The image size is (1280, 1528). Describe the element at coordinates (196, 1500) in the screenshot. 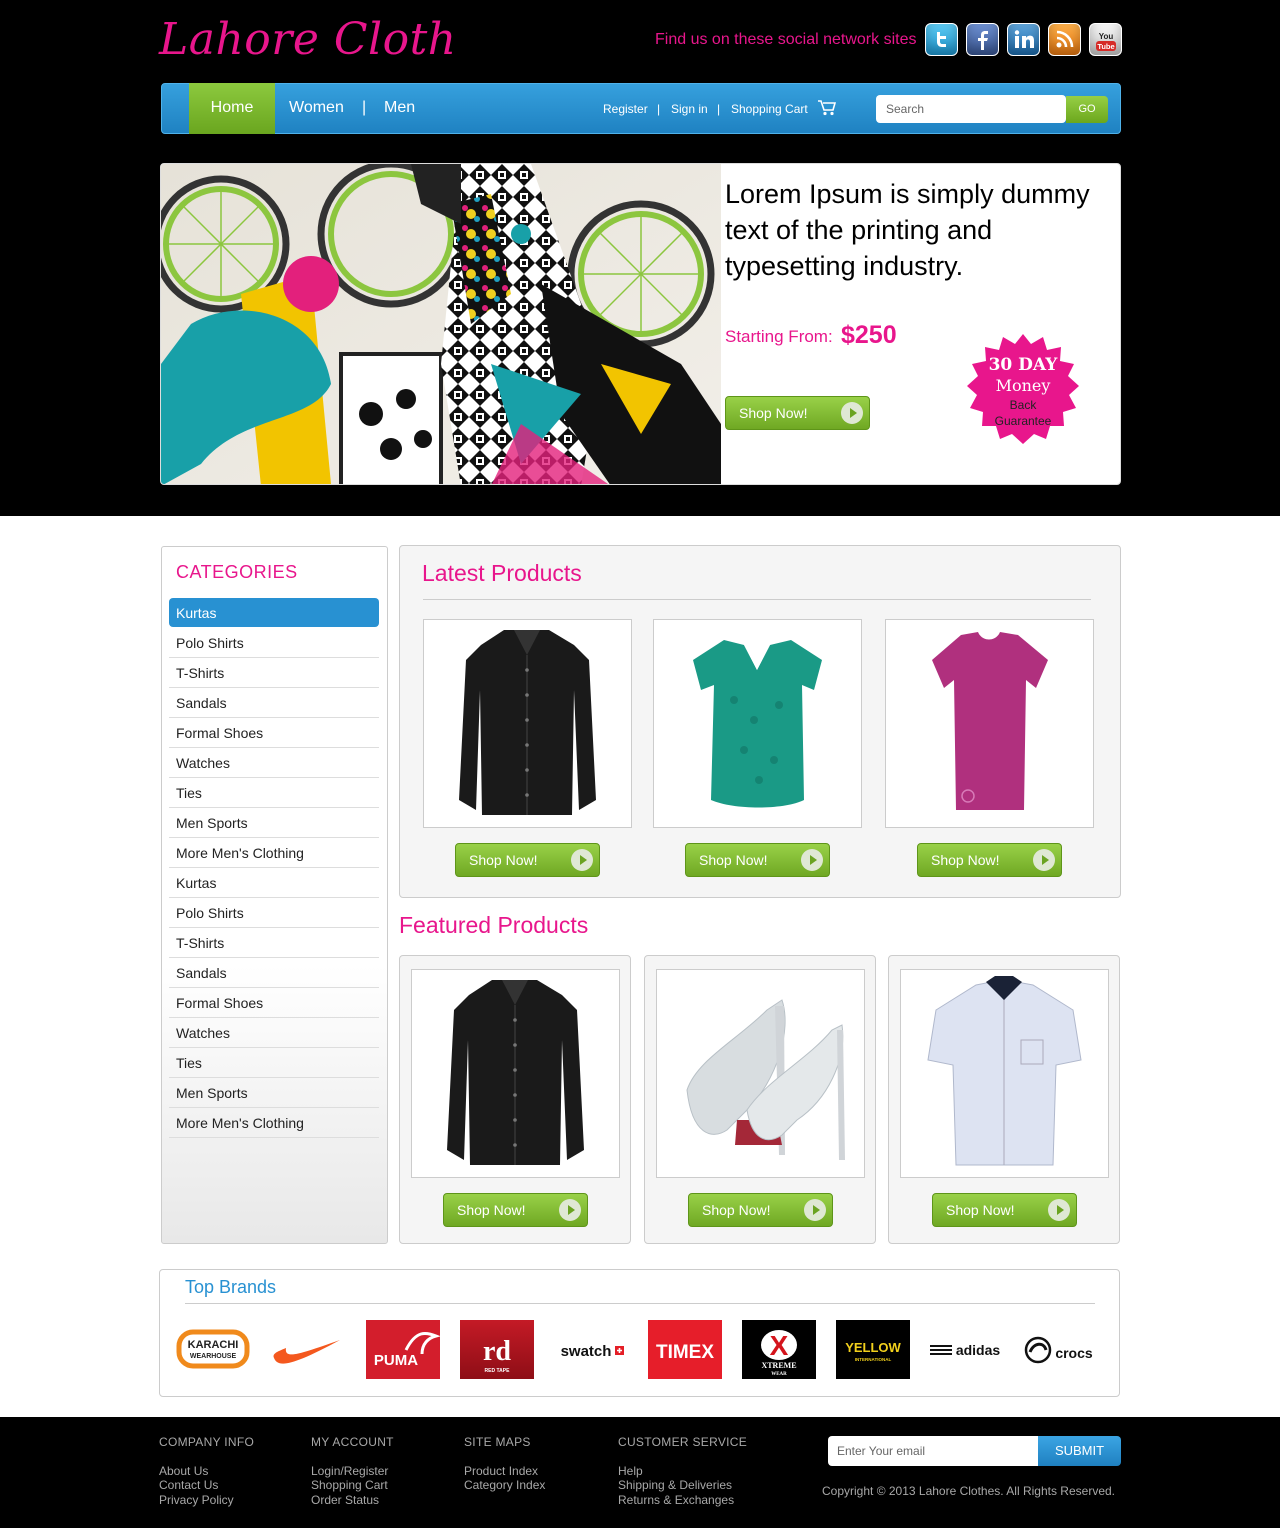

I see `footer-link-privacy-policy: Privacy Policy` at that location.